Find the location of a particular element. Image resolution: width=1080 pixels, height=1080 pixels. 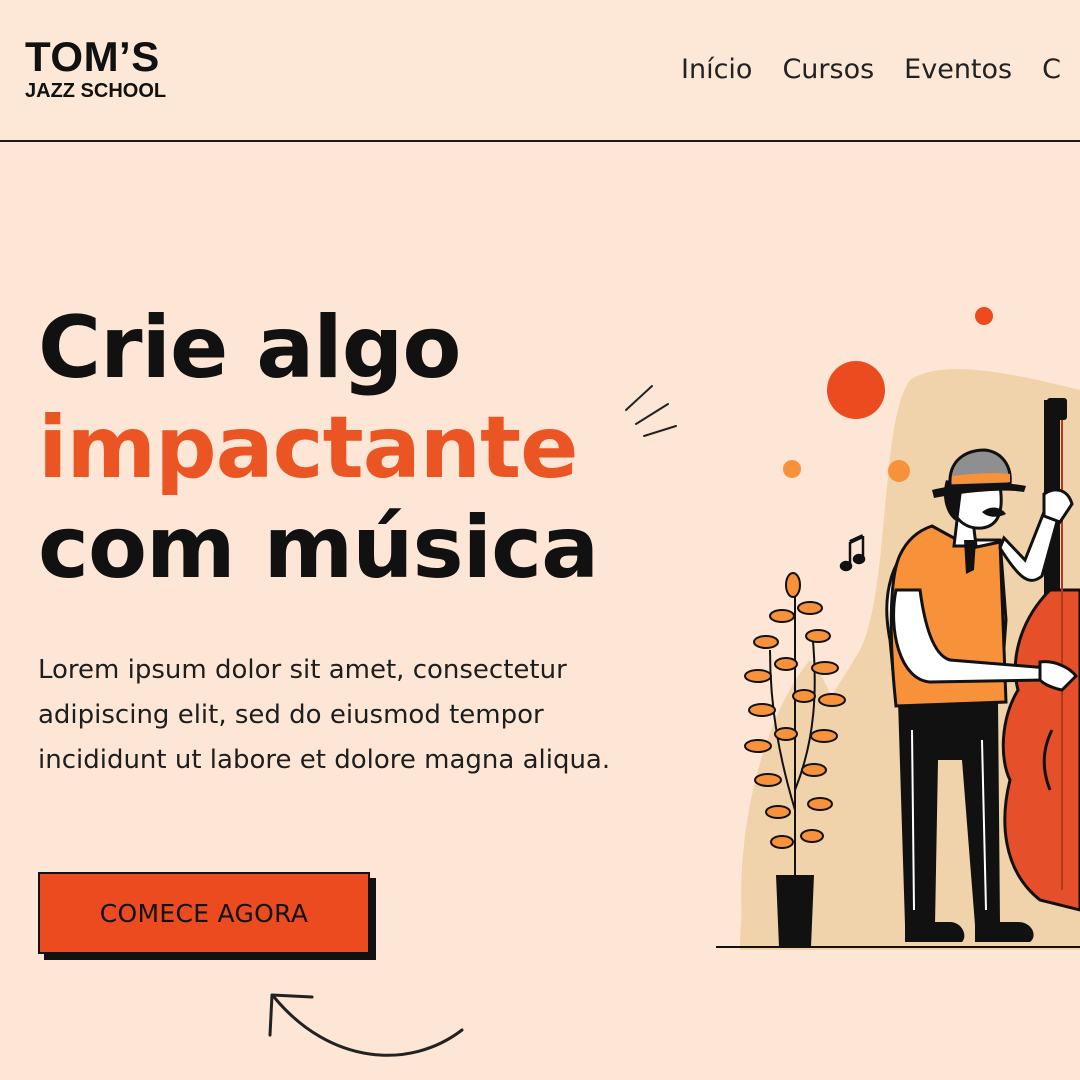

hero-headline: Crie algo impactante com música is located at coordinates (318, 448).